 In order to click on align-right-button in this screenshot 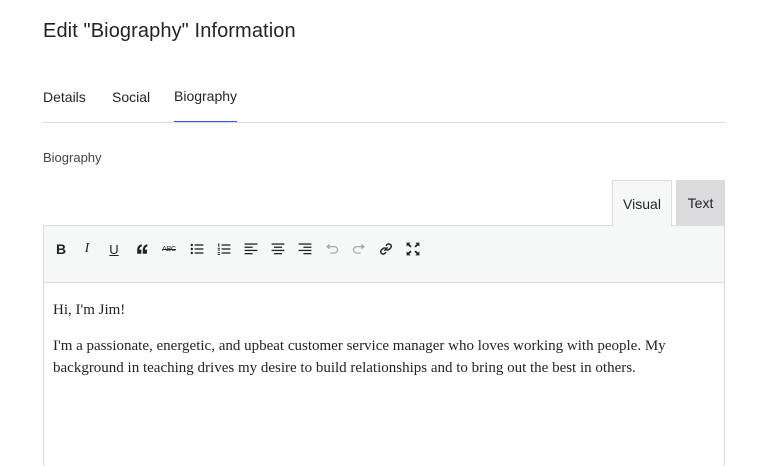, I will do `click(305, 249)`.